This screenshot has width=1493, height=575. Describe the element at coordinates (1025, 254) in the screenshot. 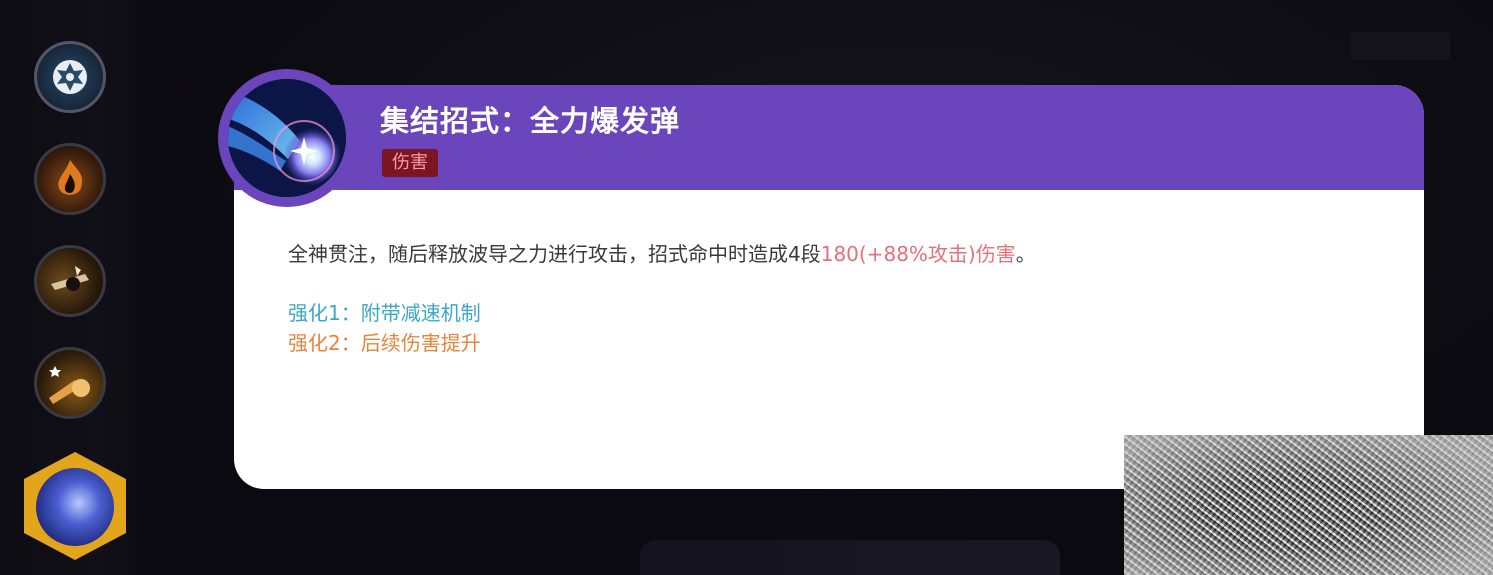

I see `description-end: 。` at that location.